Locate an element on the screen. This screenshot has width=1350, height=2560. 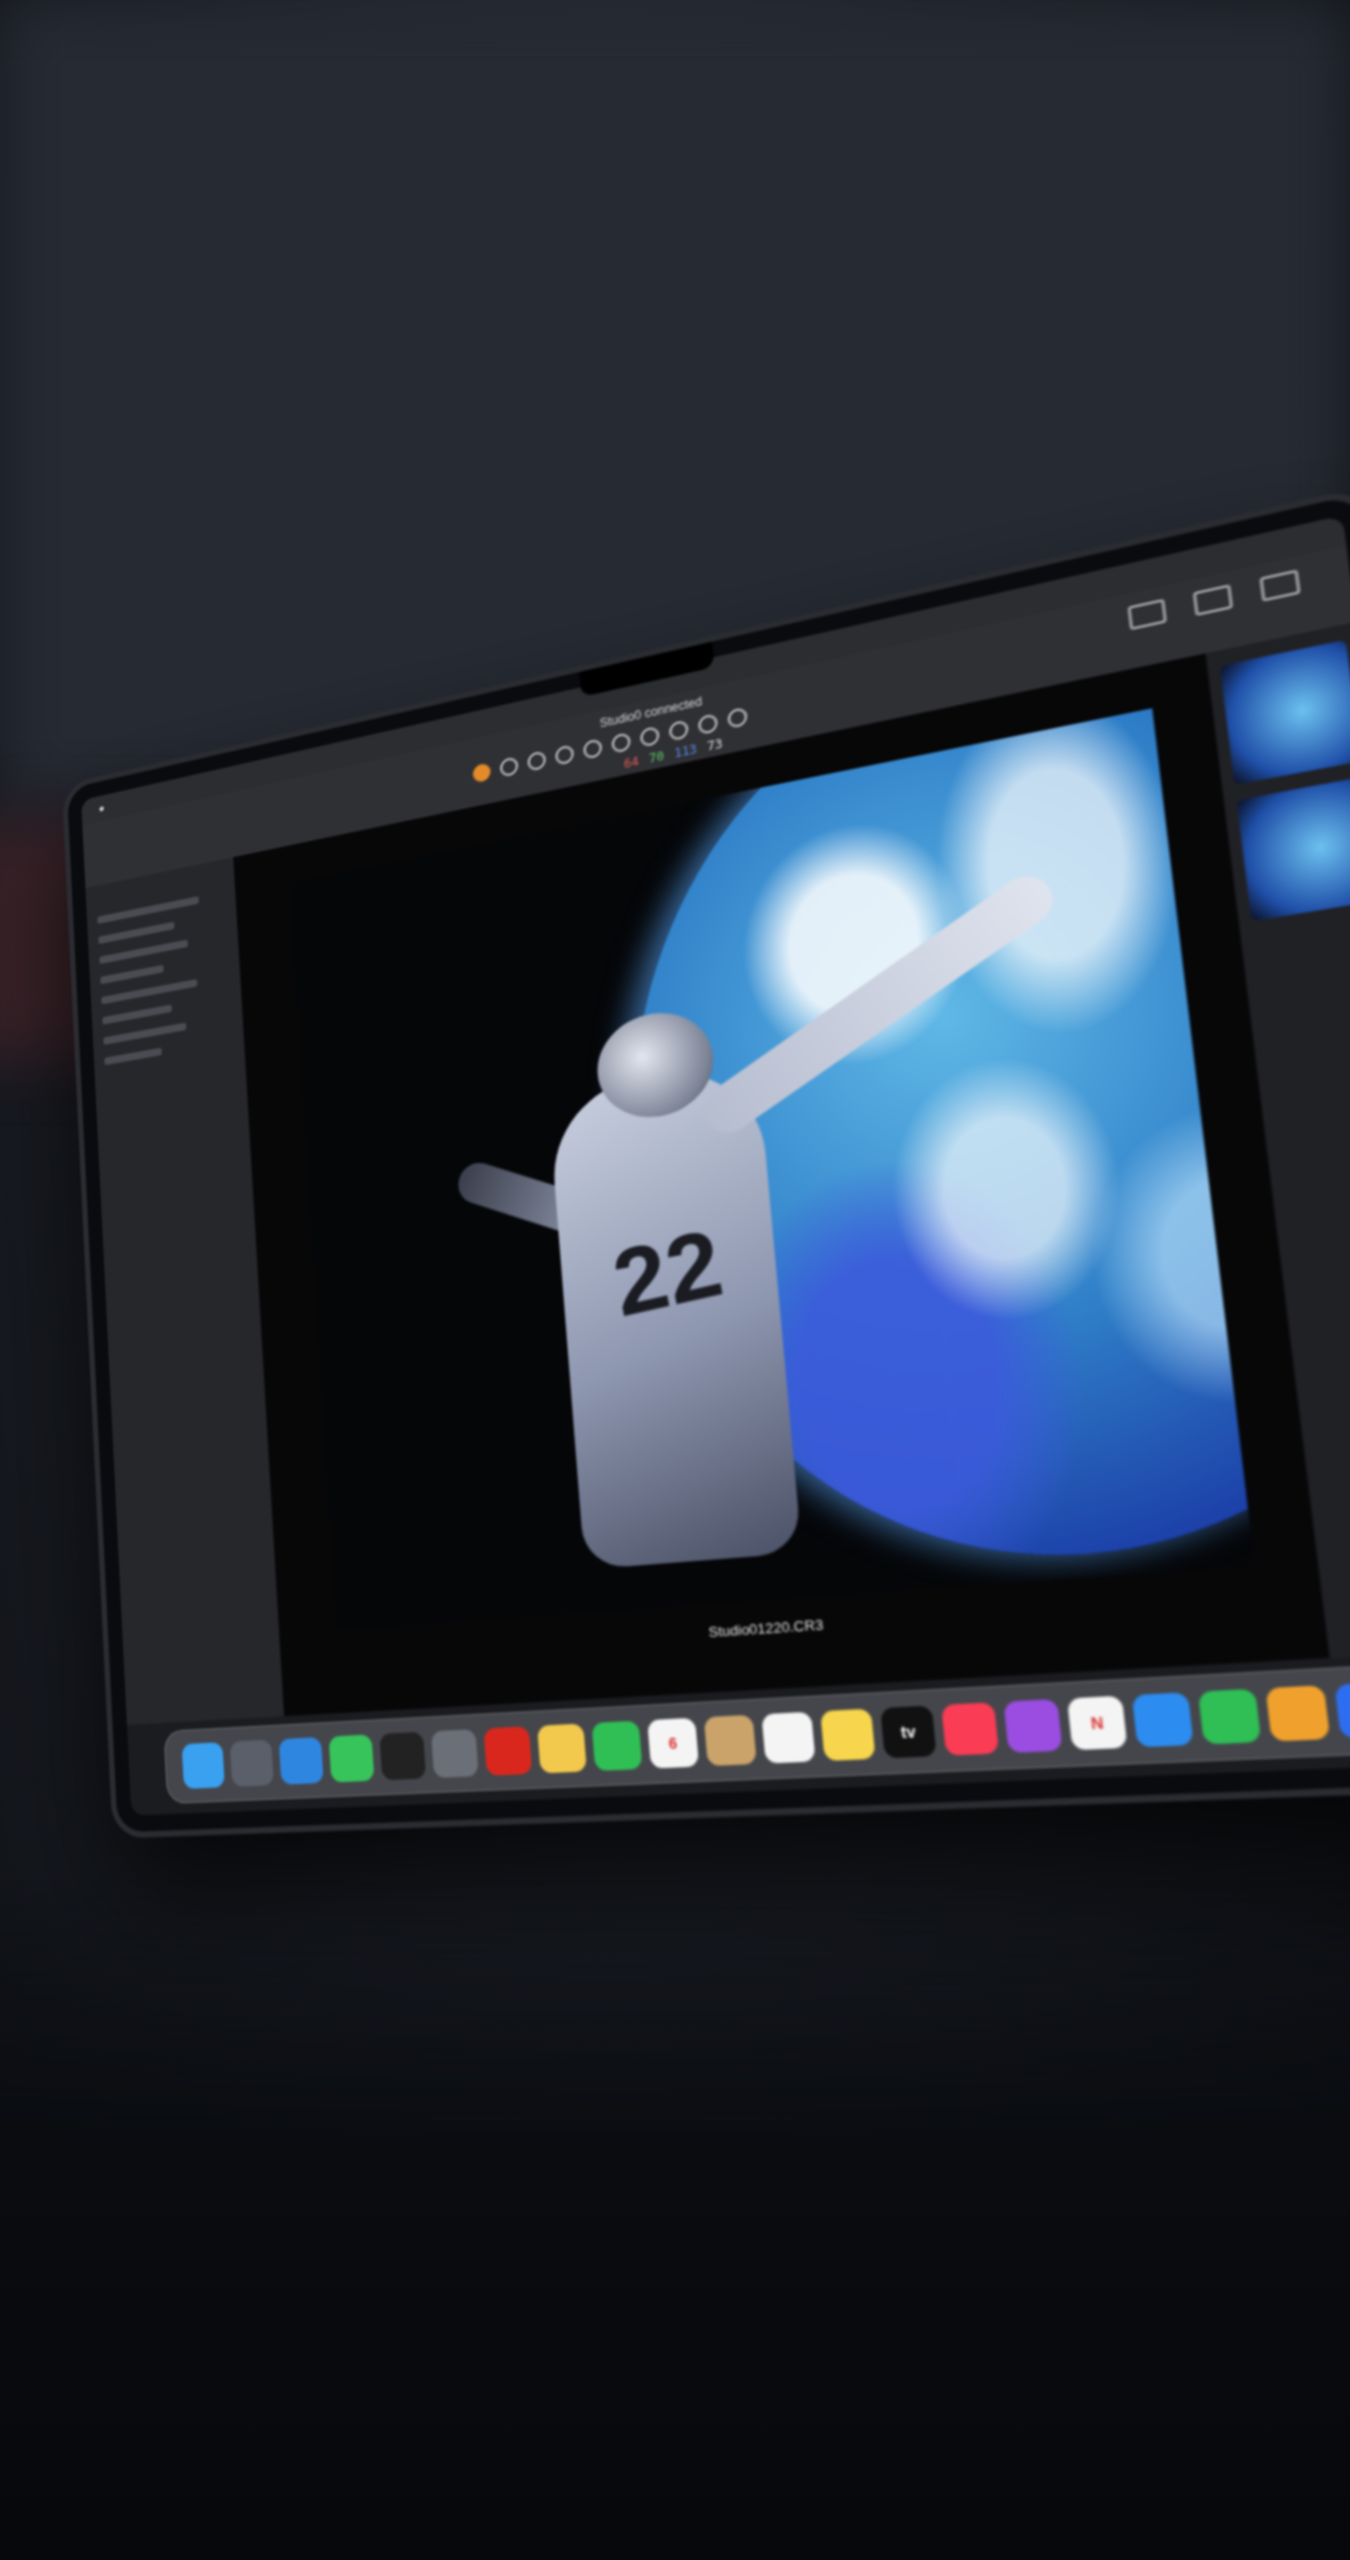
settings-glyph is located at coordinates (455, 1753).